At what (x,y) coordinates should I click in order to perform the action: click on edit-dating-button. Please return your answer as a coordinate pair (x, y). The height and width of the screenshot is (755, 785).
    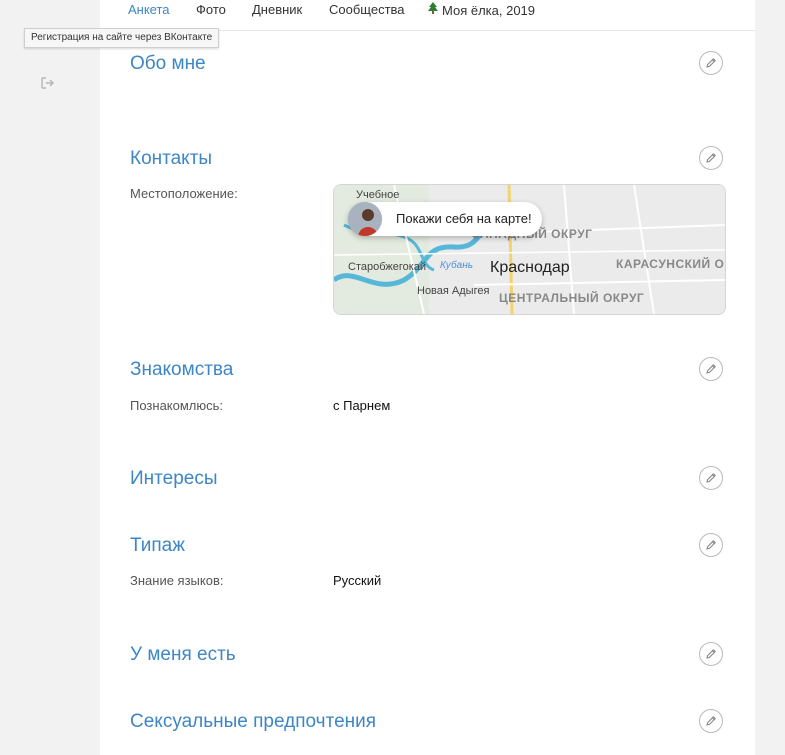
    Looking at the image, I should click on (711, 369).